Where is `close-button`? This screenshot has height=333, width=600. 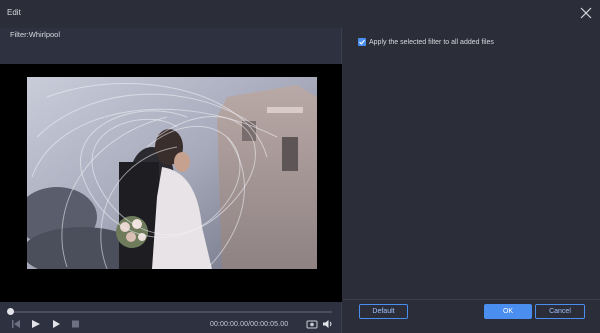 close-button is located at coordinates (586, 13).